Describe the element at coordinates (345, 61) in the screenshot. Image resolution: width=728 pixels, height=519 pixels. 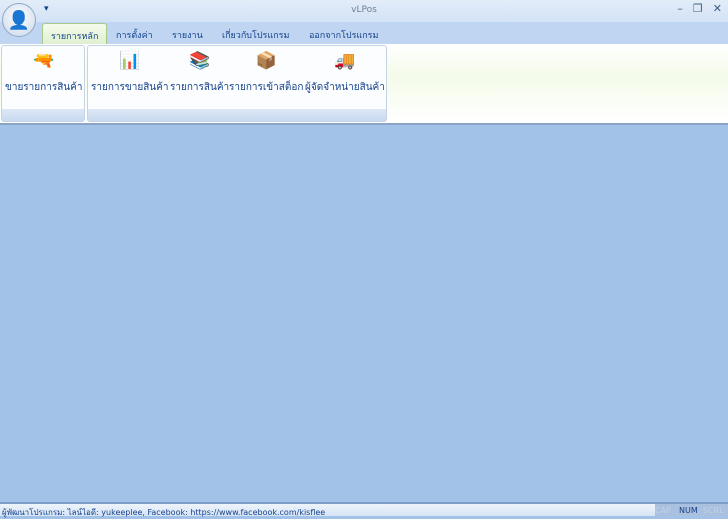
I see `truck-icon: 🚚` at that location.